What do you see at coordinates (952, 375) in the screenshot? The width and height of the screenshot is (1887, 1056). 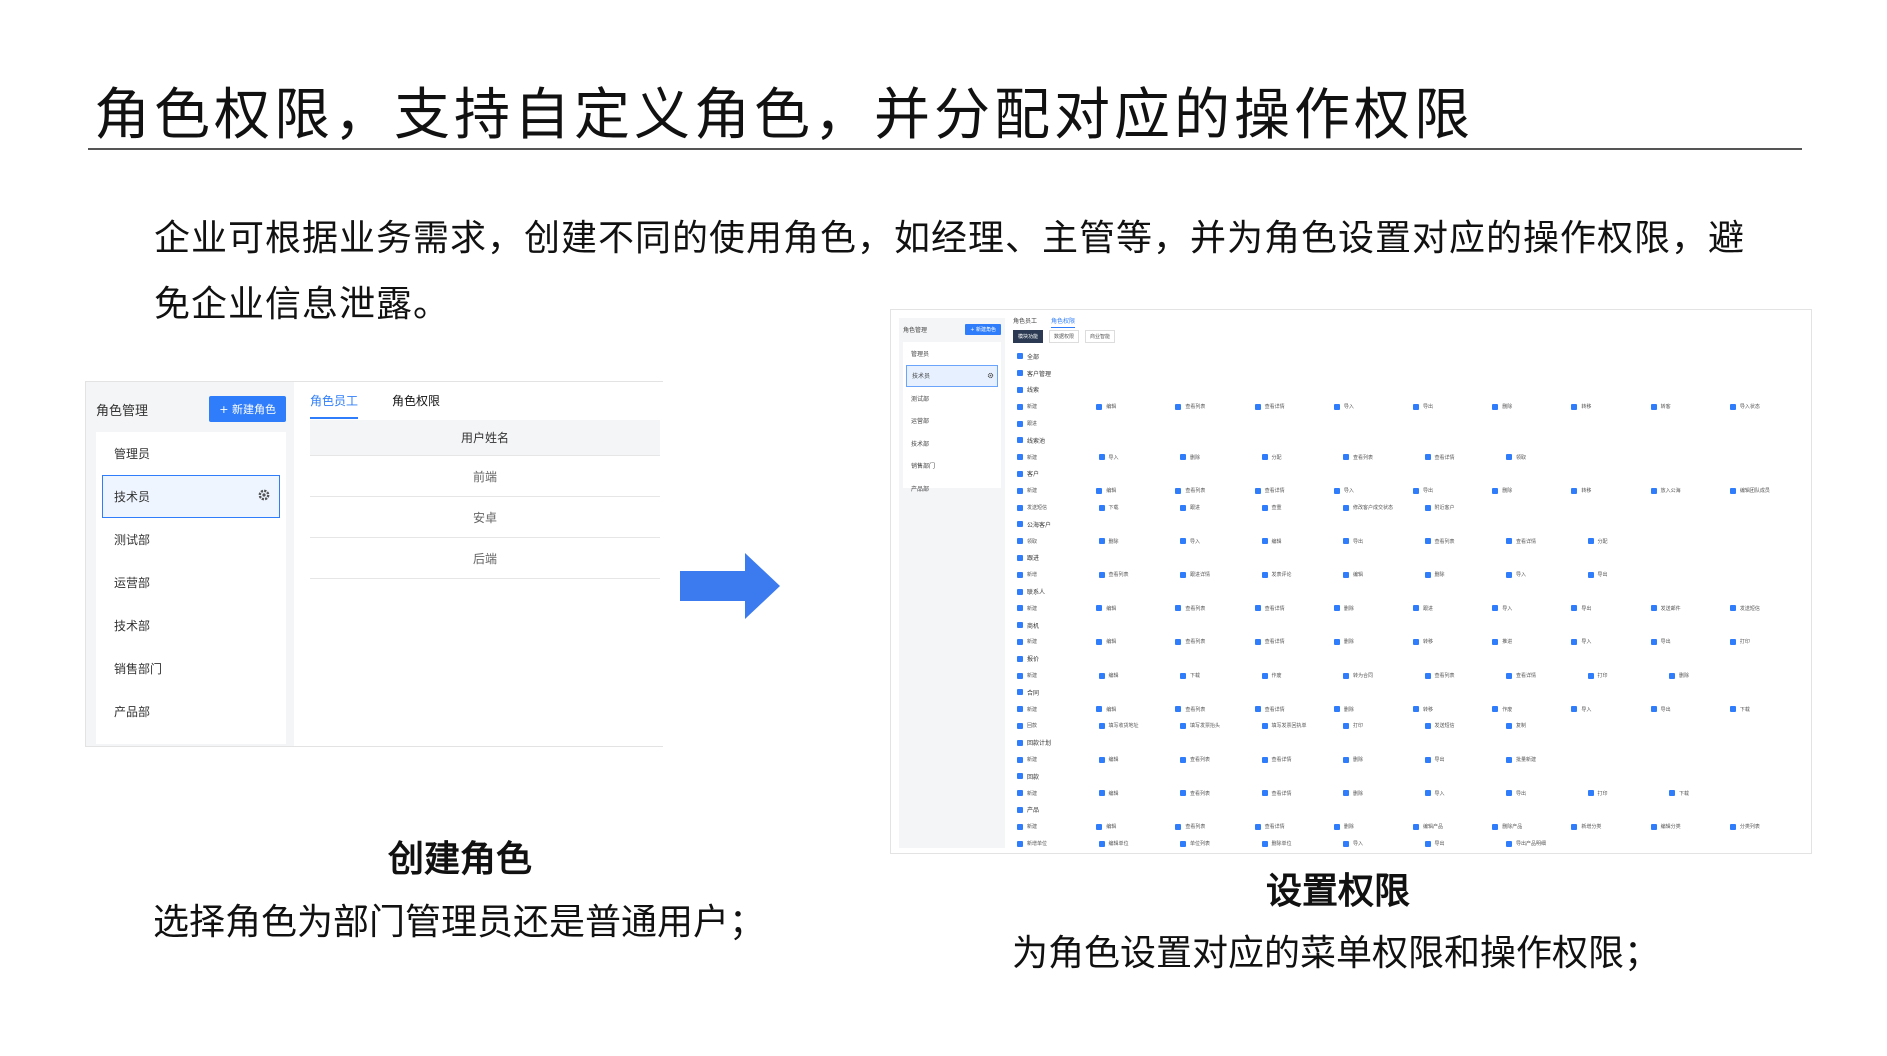 I see `role-item: 技术员` at bounding box center [952, 375].